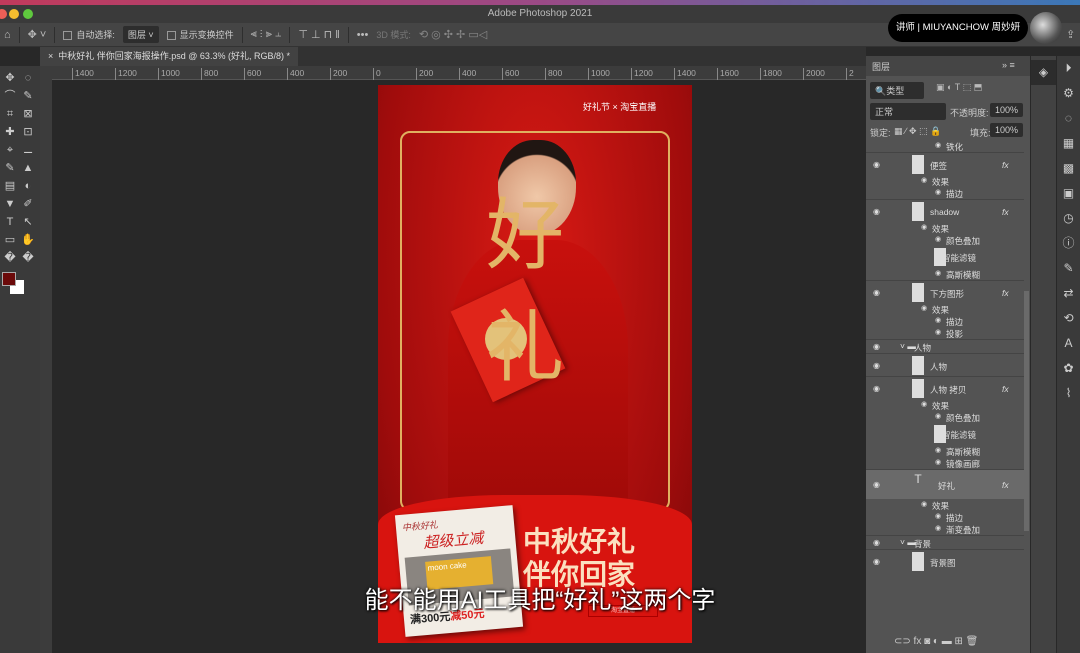 The width and height of the screenshot is (1080, 653). Describe the element at coordinates (28, 204) in the screenshot. I see `tool-icon: ✐` at that location.